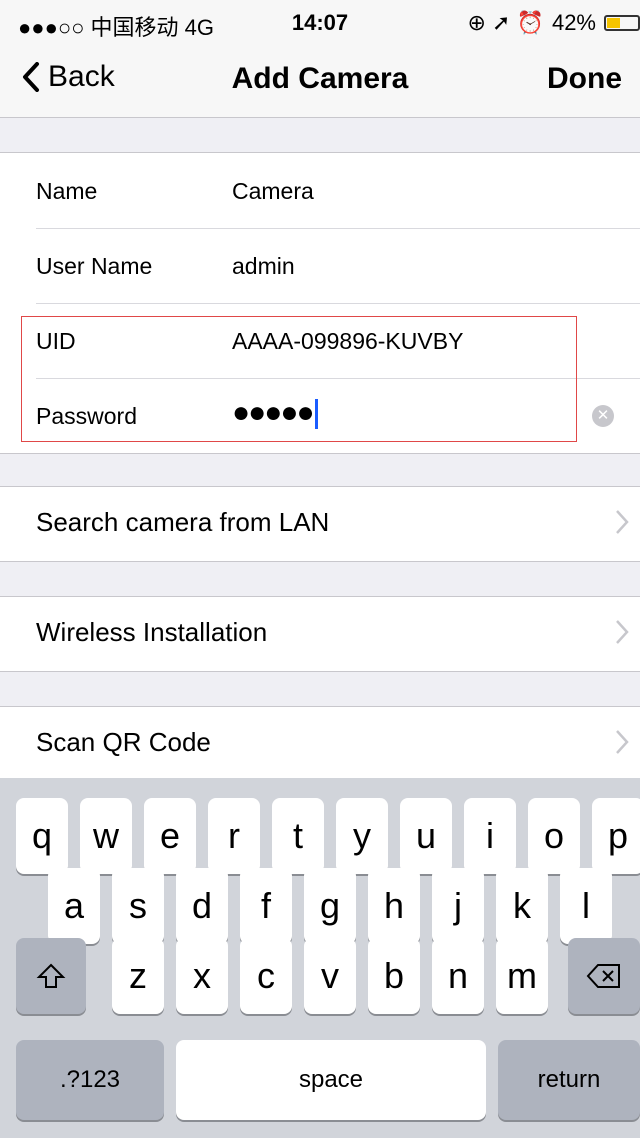  I want to click on chevron-left-icon, so click(31, 77).